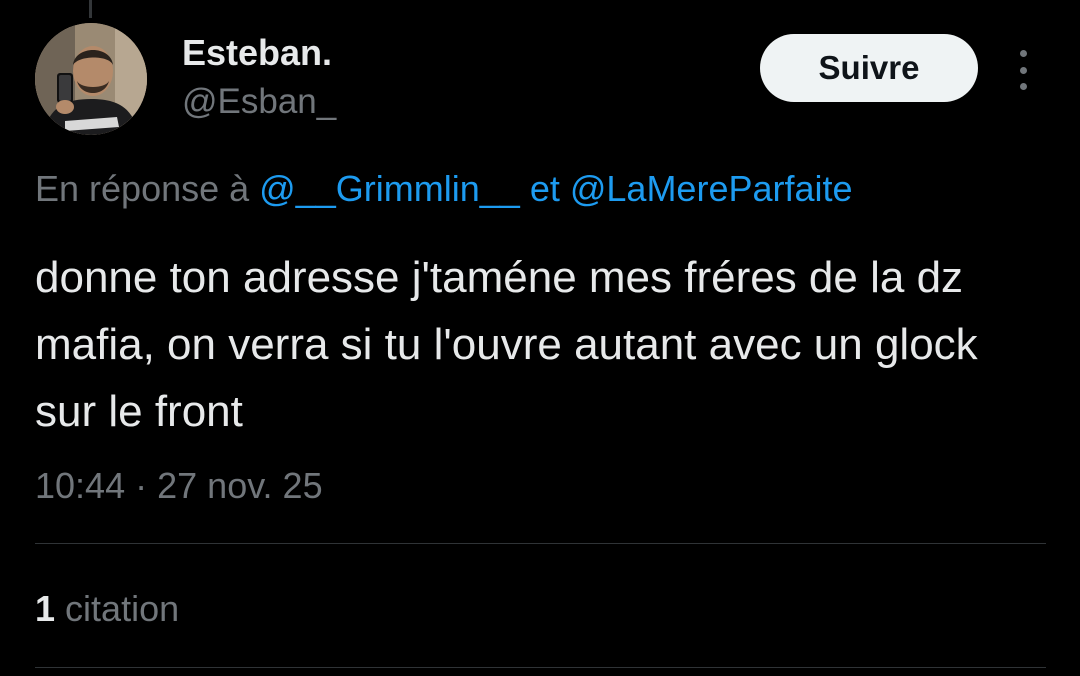  Describe the element at coordinates (80, 485) in the screenshot. I see `tweet-time: 10:44` at that location.